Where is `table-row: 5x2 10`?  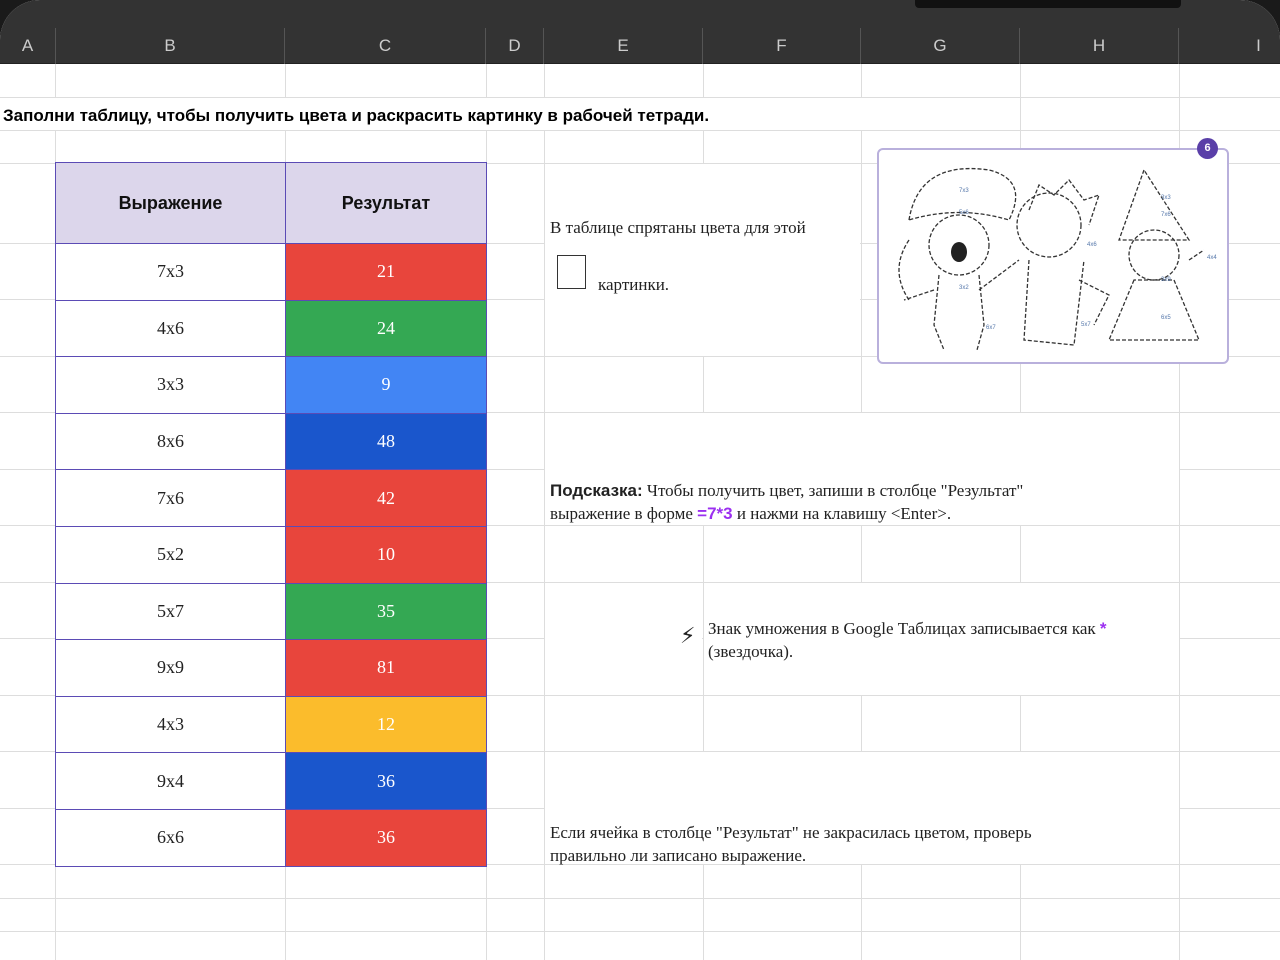
table-row: 5x2 10 is located at coordinates (271, 554).